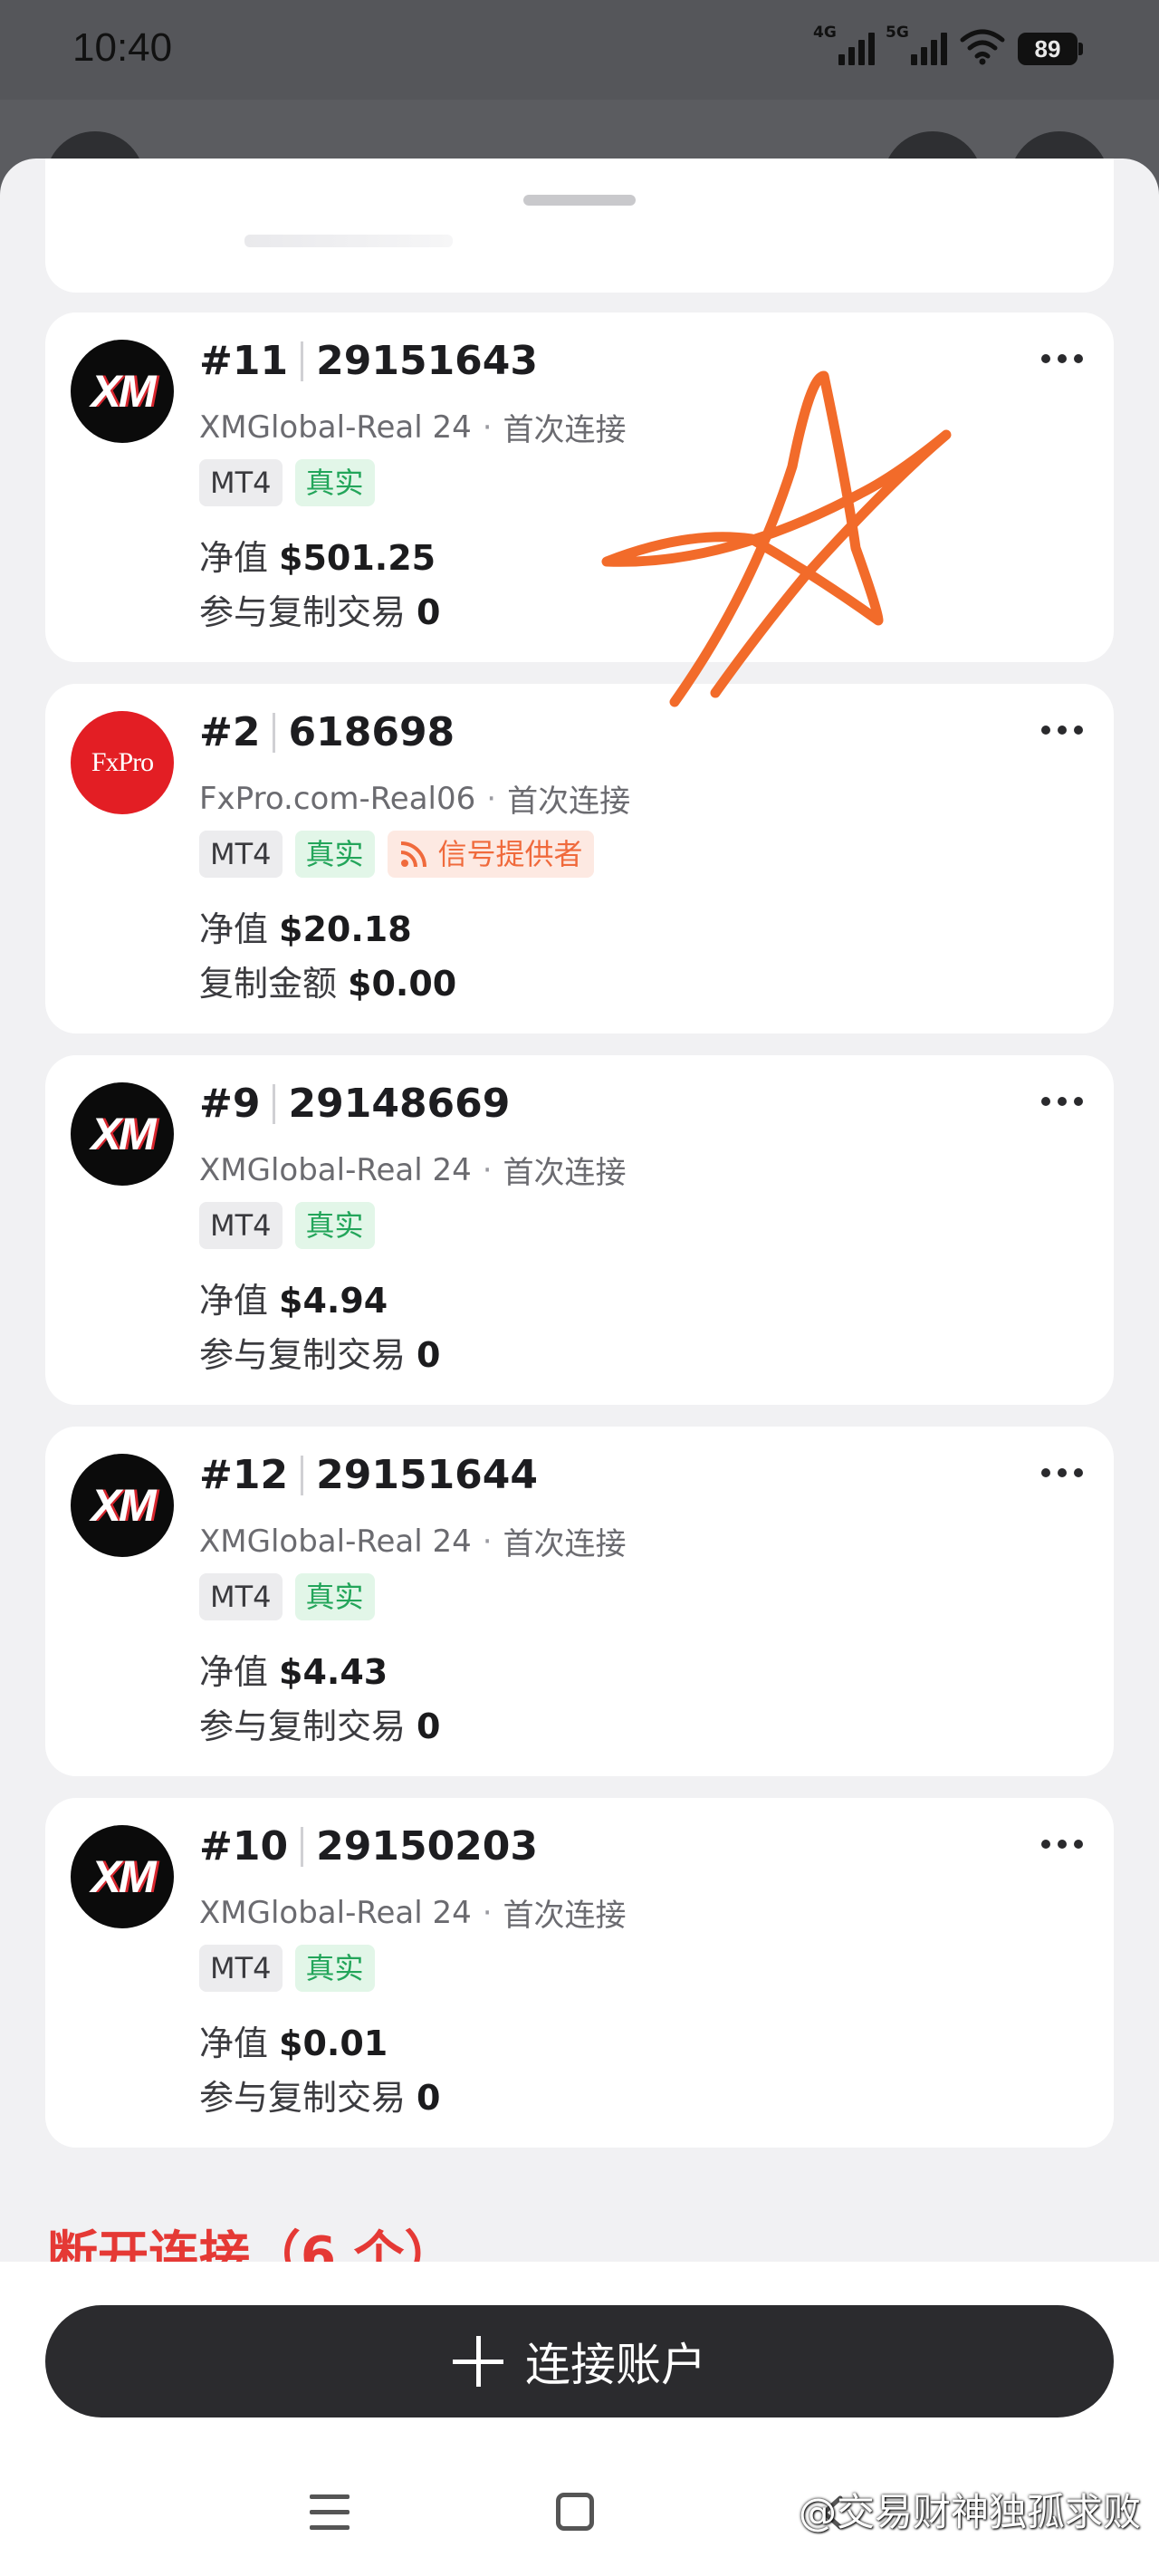 This screenshot has height=2576, width=1159. Describe the element at coordinates (616, 2365) in the screenshot. I see `connect-account-label: 连接账户` at that location.